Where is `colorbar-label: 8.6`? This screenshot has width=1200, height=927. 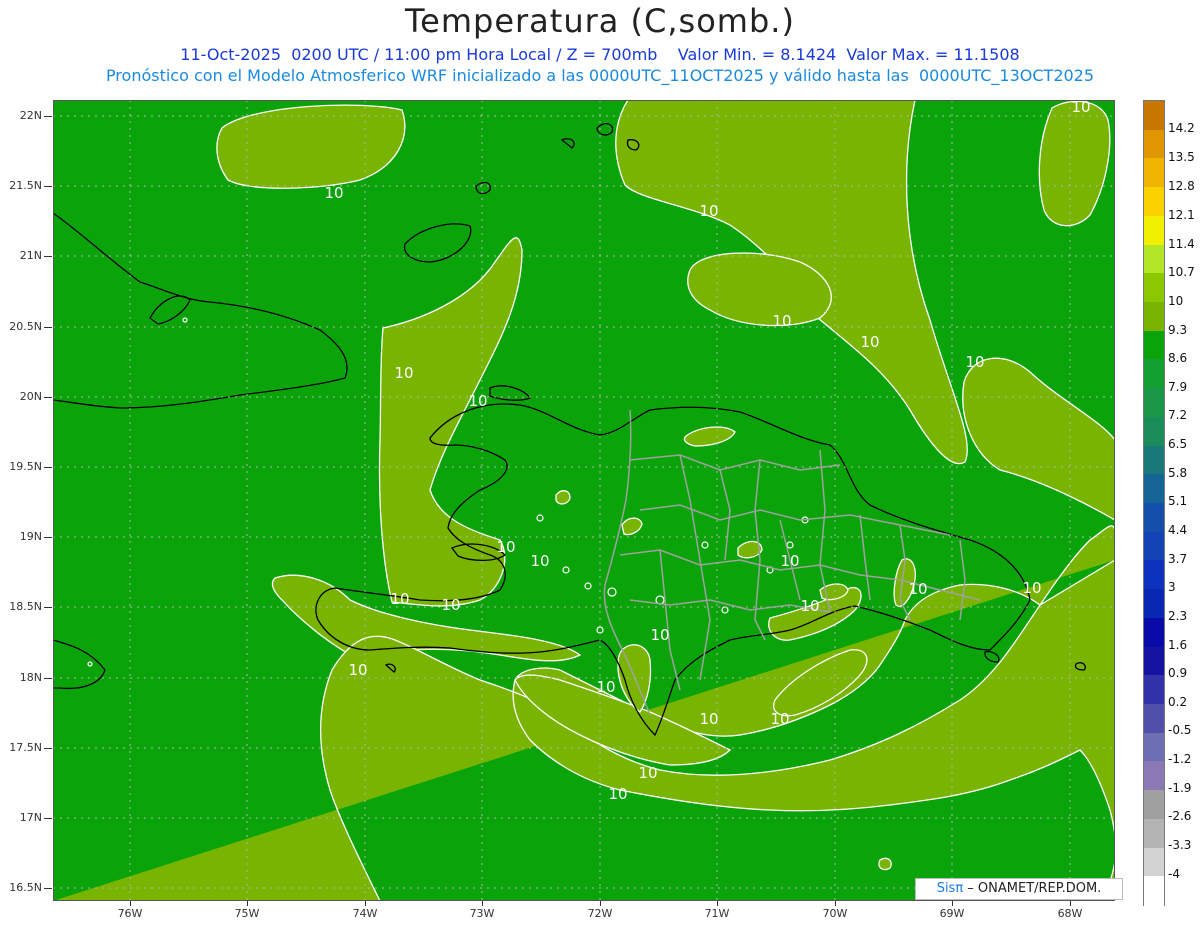
colorbar-label: 8.6 is located at coordinates (1178, 358).